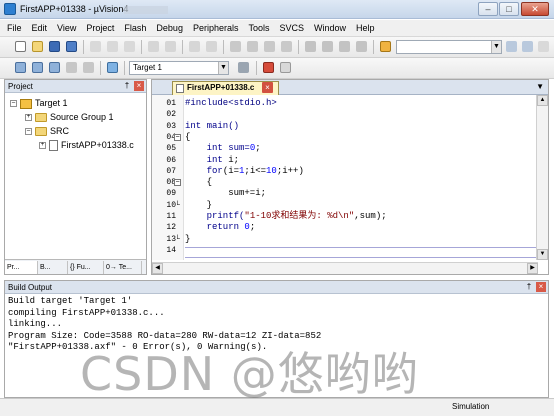 Image resolution: width=554 pixels, height=416 pixels. I want to click on new-file-icon, so click(20, 46).